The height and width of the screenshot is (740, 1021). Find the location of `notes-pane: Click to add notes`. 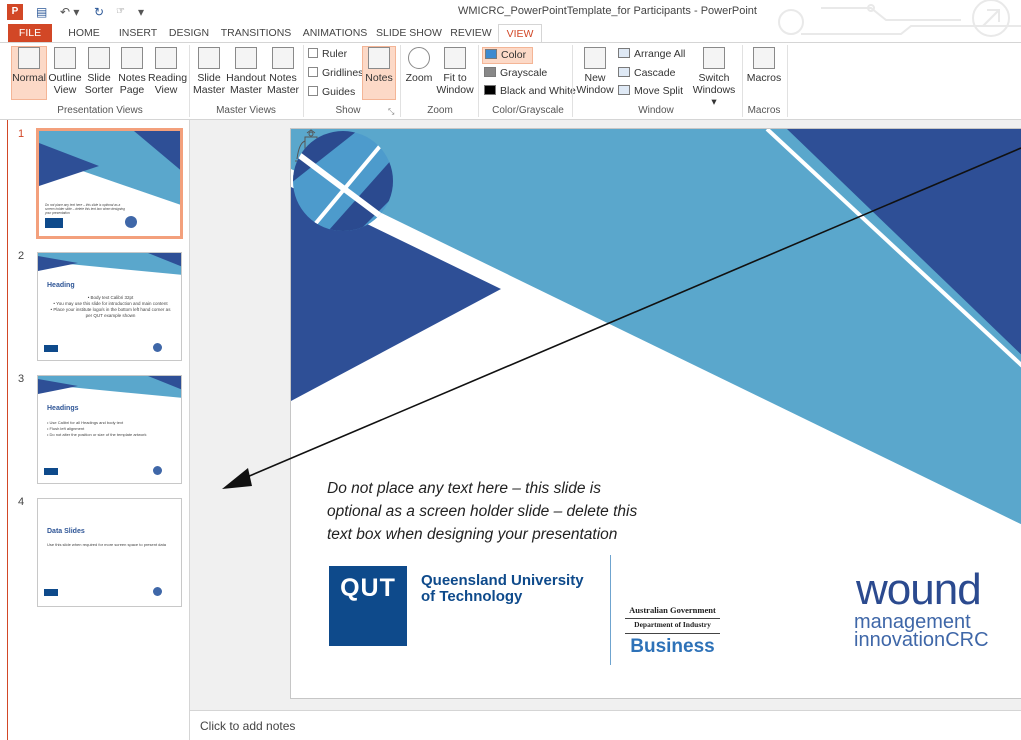

notes-pane: Click to add notes is located at coordinates (605, 725).